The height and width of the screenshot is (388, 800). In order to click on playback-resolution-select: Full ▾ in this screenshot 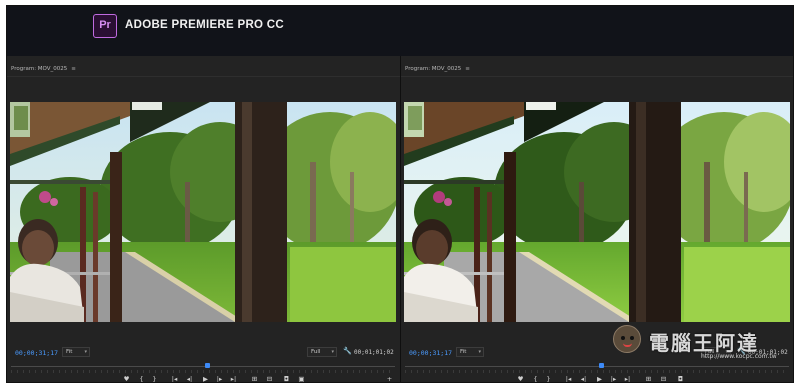, I will do `click(322, 352)`.